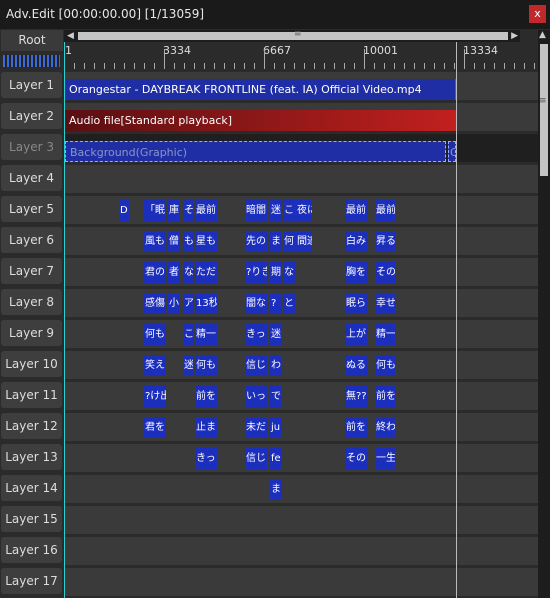  I want to click on layer-button-2: Layer 2, so click(31, 116).